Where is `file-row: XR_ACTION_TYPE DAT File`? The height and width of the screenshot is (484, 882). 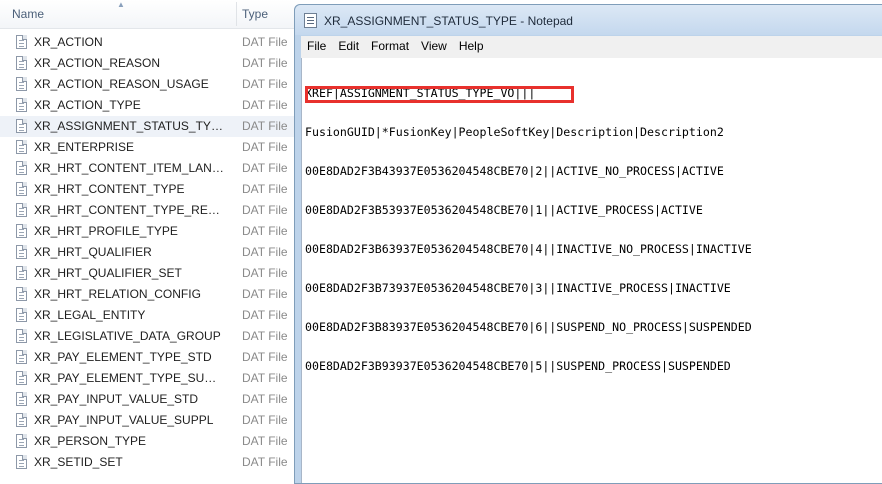
file-row: XR_ACTION_TYPE DAT File is located at coordinates (150, 105).